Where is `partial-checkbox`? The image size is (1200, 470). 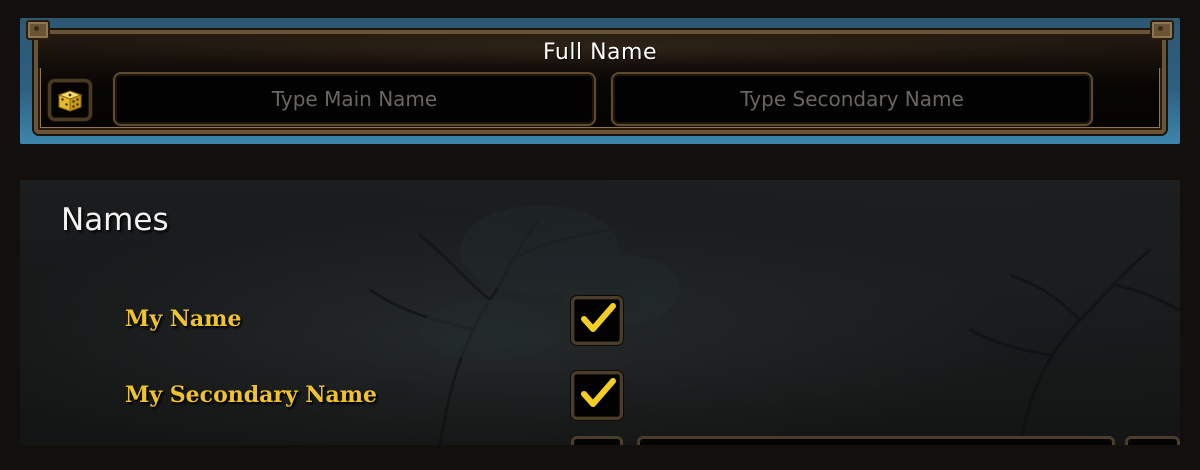
partial-checkbox is located at coordinates (597, 440).